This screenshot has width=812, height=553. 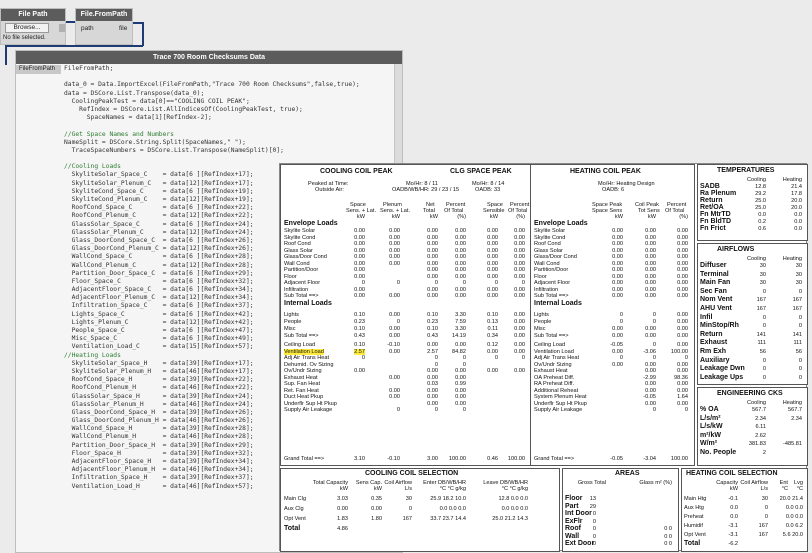 What do you see at coordinates (87, 28) in the screenshot?
I see `path-input-port: path` at bounding box center [87, 28].